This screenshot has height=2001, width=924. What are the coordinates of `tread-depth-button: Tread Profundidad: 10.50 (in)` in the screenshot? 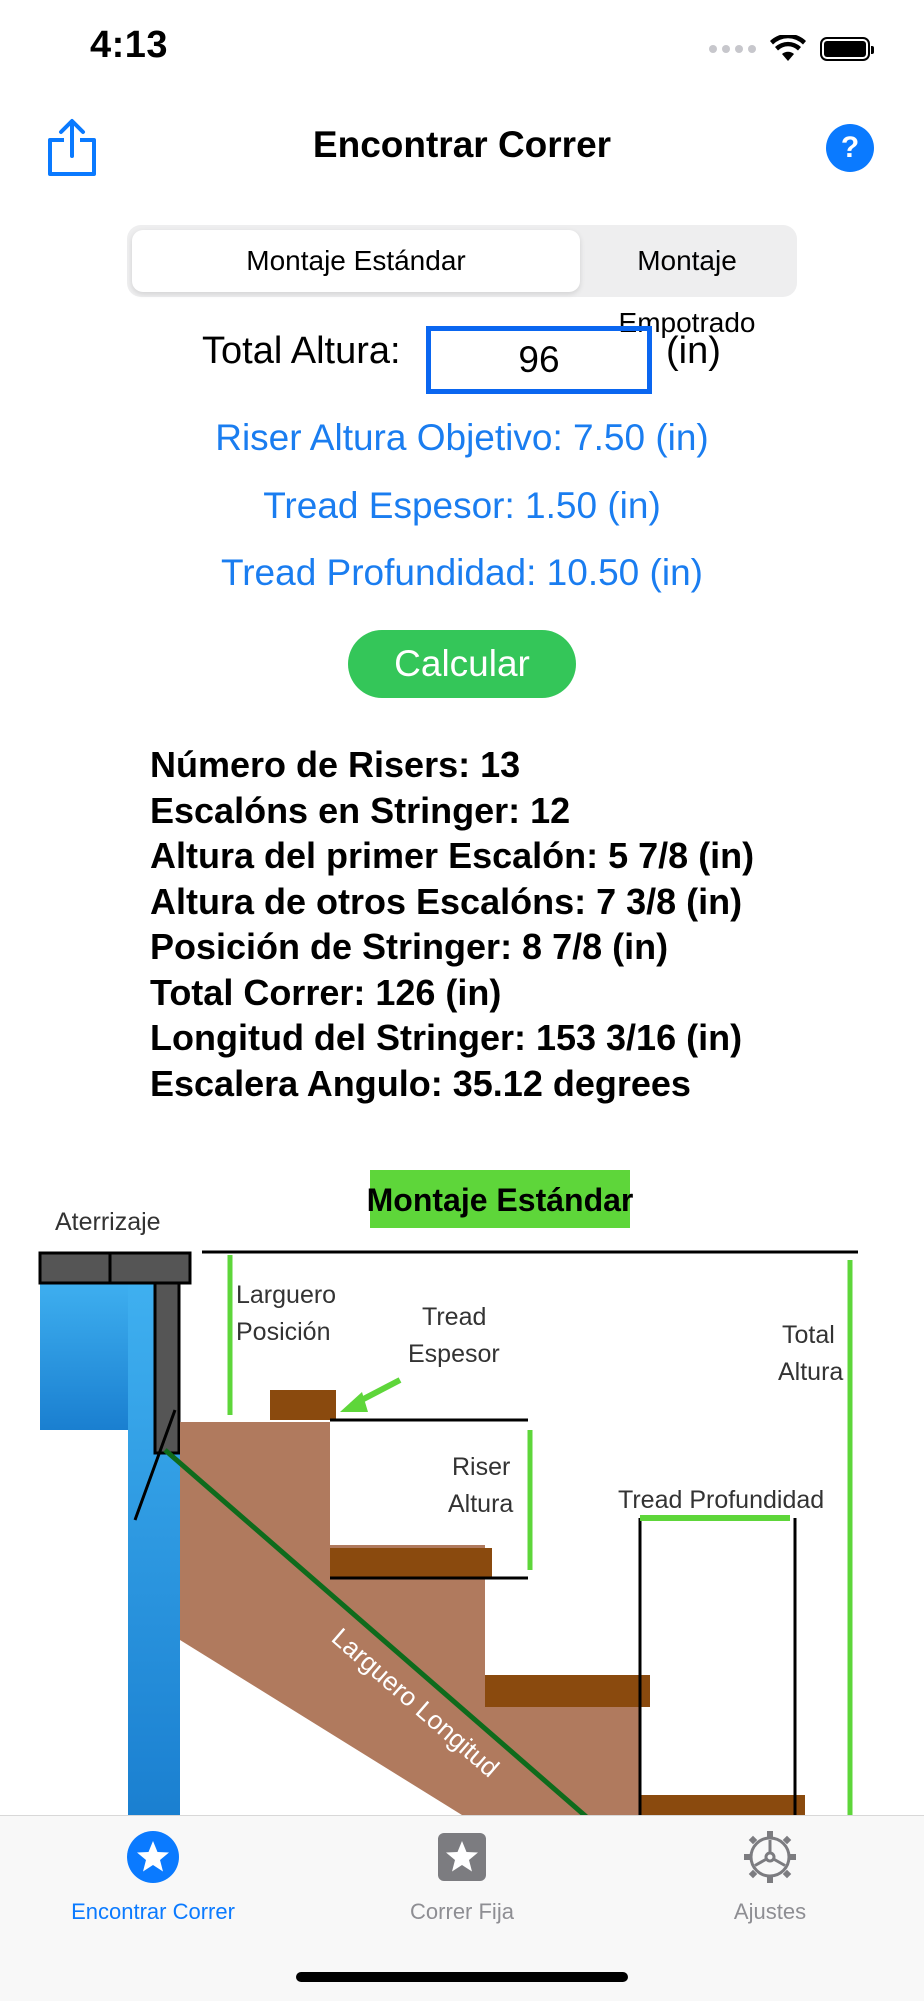 It's located at (462, 573).